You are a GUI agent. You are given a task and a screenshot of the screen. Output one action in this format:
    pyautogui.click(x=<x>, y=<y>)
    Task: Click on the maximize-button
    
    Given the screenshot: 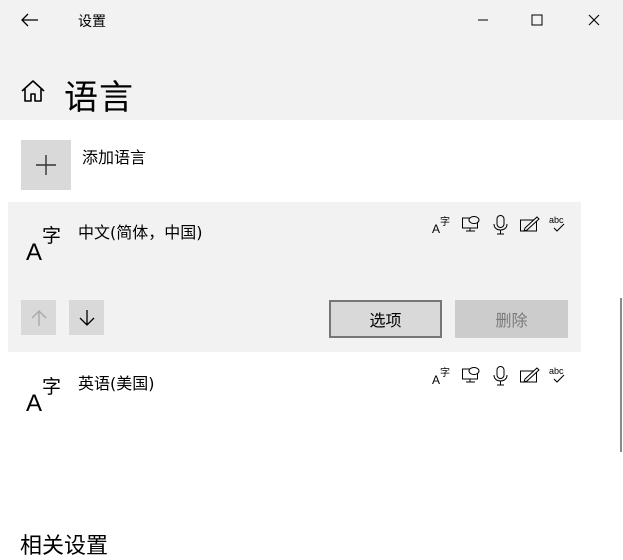 What is the action you would take?
    pyautogui.click(x=537, y=20)
    